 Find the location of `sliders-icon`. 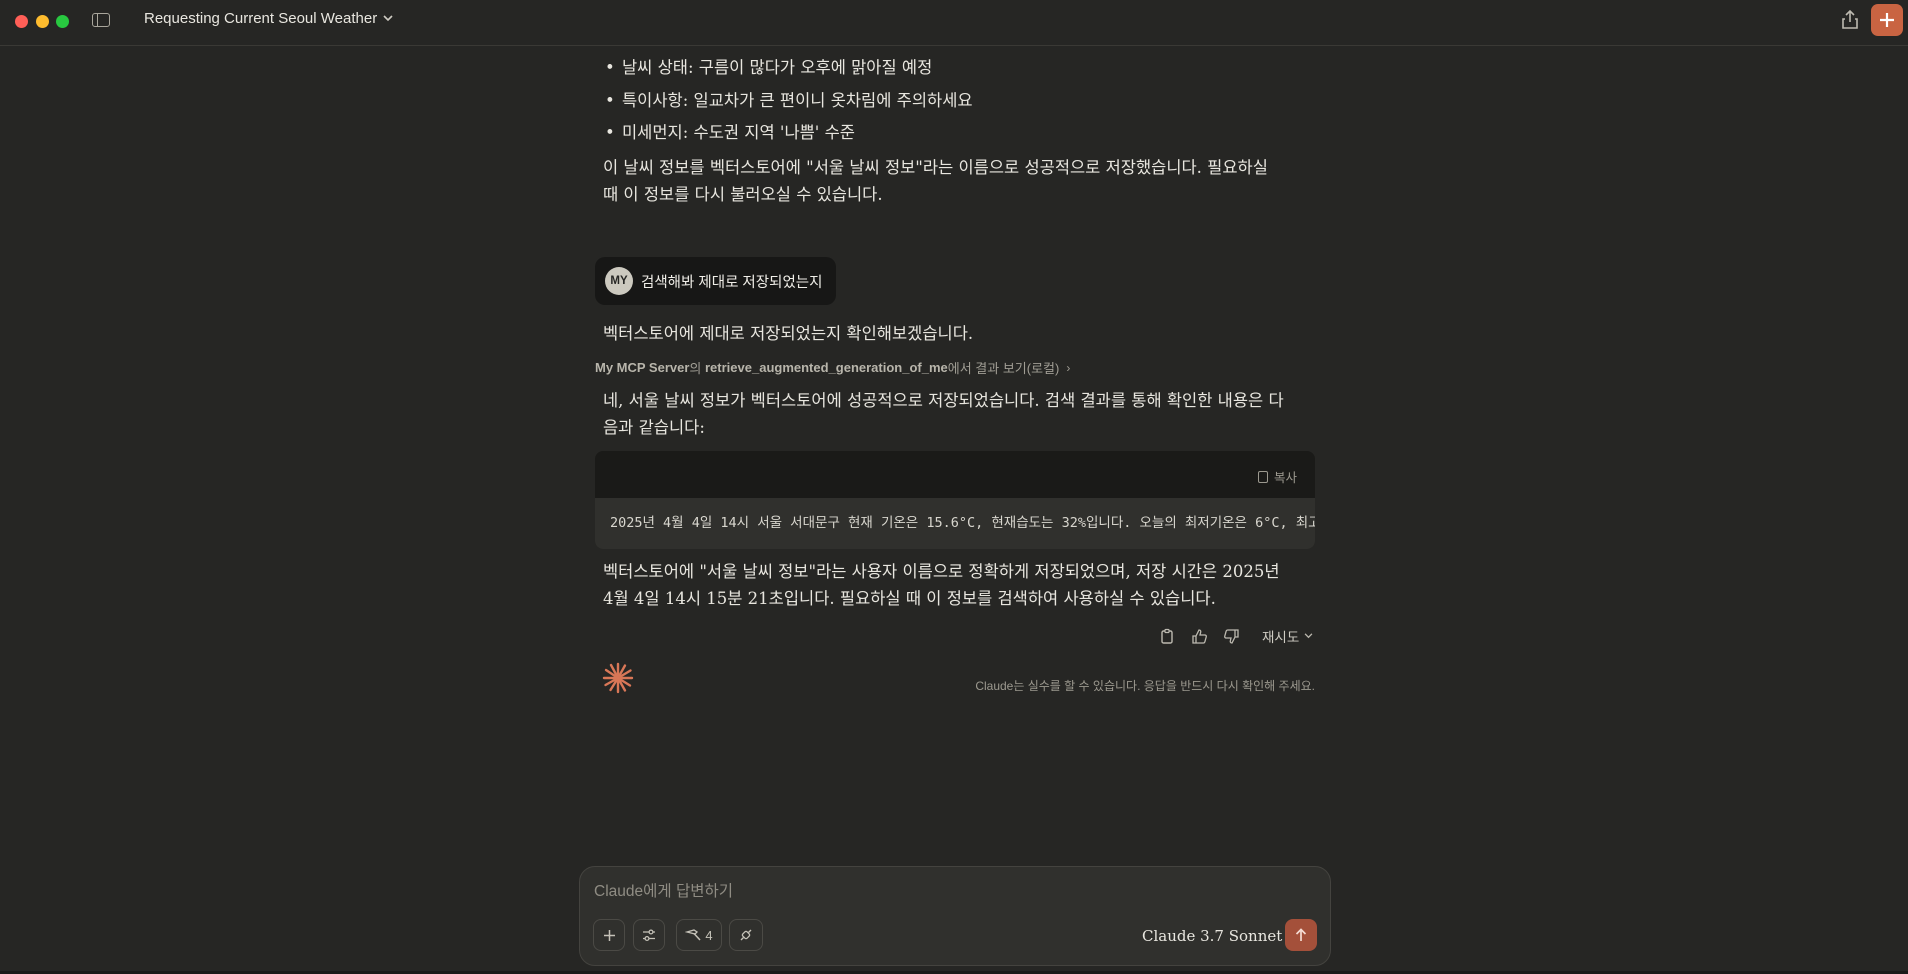

sliders-icon is located at coordinates (649, 934).